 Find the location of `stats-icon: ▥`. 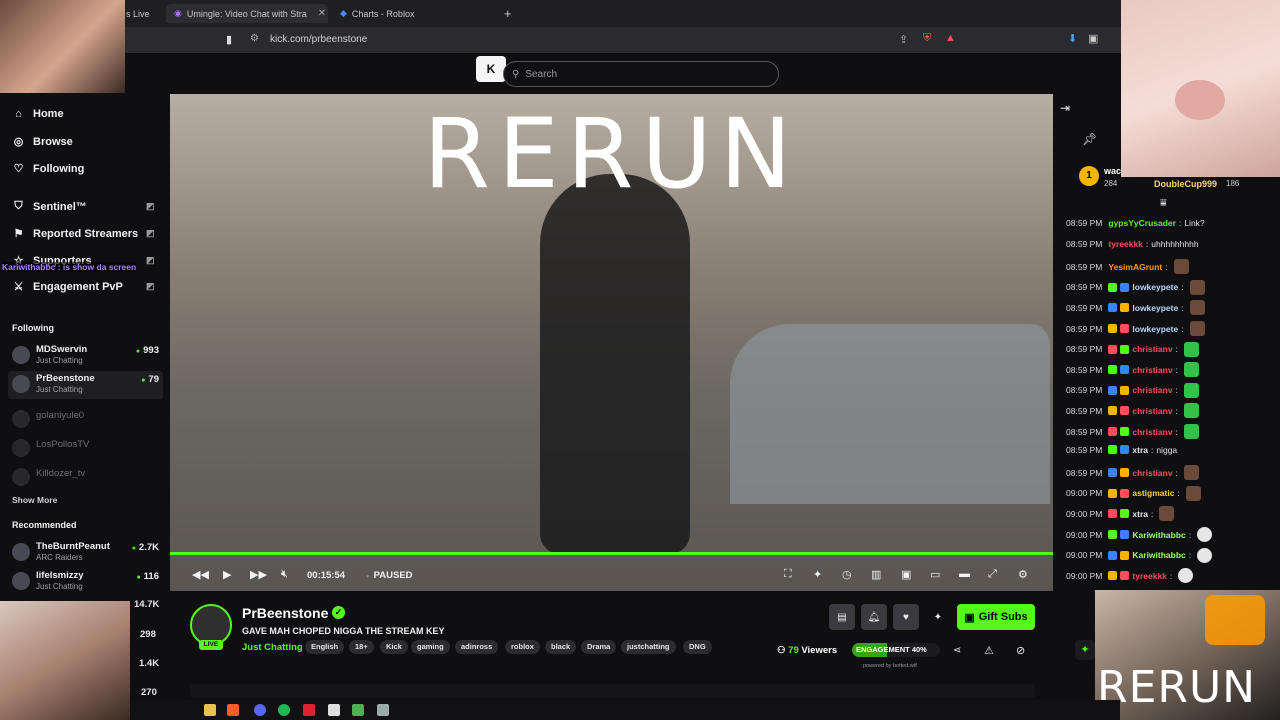

stats-icon: ▥ is located at coordinates (876, 574).